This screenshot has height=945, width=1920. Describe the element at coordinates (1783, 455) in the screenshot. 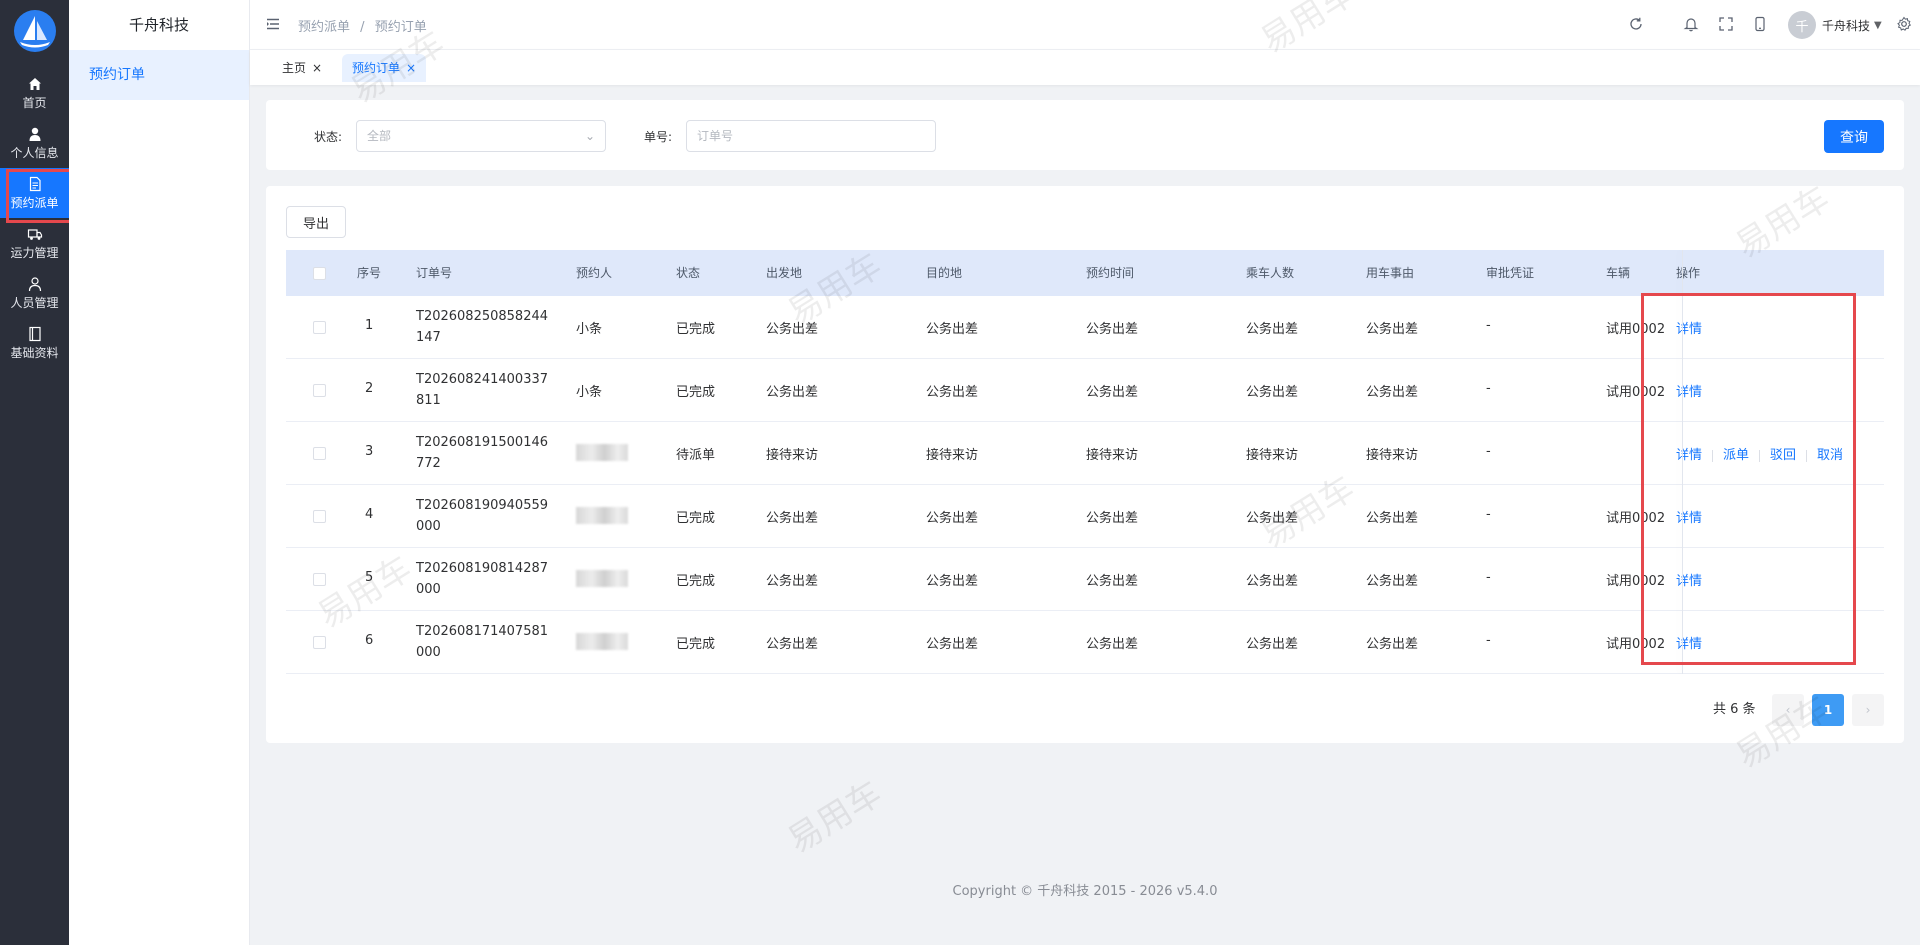

I see `reject-link: 驳回` at that location.